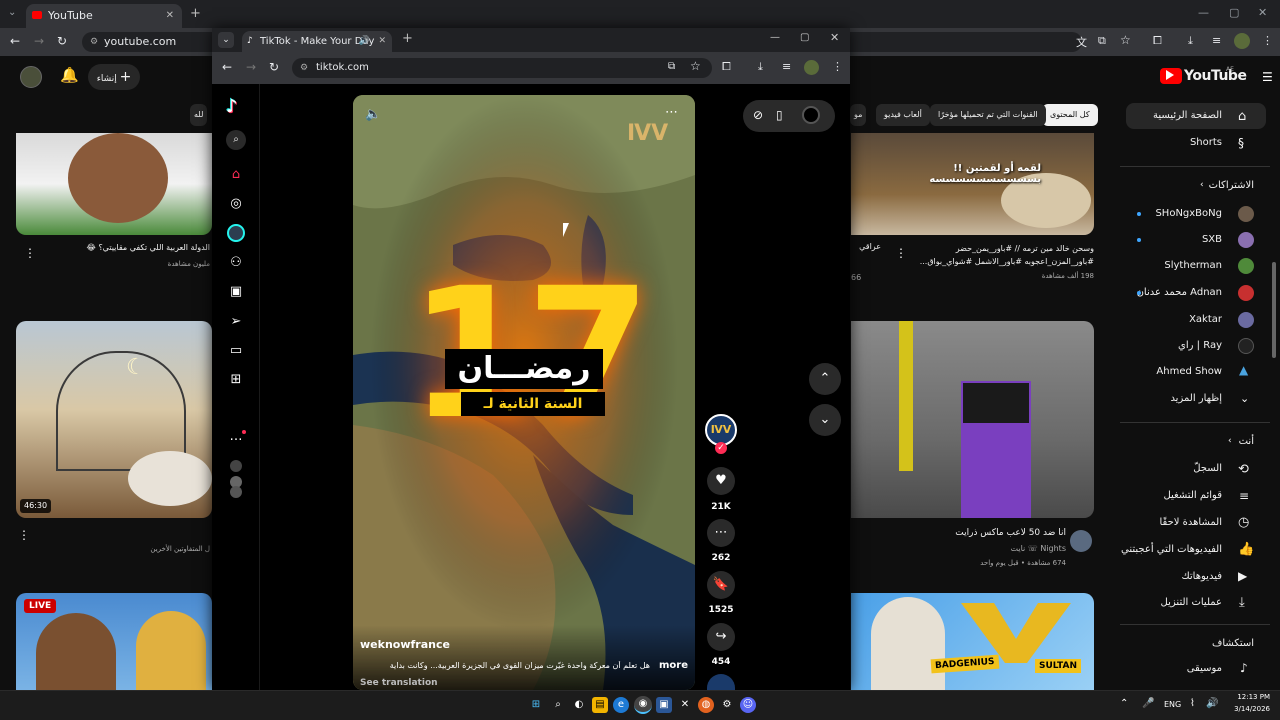 The height and width of the screenshot is (720, 1280). I want to click on app-icon: ▣, so click(664, 705).